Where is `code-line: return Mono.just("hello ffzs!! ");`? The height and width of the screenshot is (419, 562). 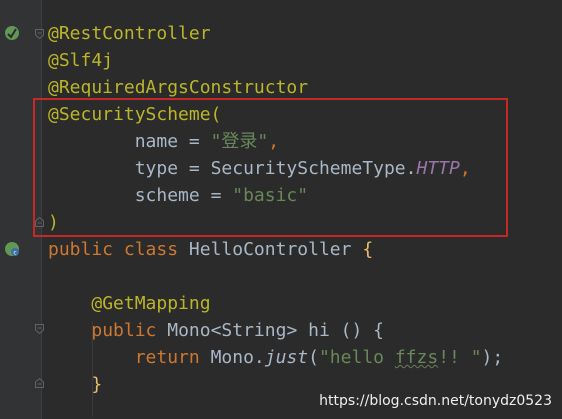
code-line: return Mono.just("hello ffzs!! "); is located at coordinates (276, 357).